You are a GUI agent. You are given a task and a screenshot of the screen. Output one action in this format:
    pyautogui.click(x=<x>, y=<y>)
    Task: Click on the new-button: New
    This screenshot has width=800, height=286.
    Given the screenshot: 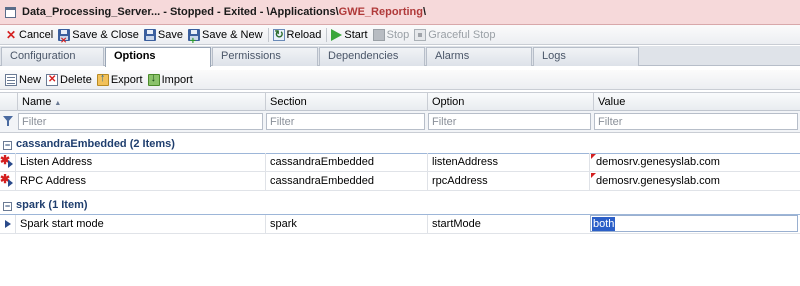 What is the action you would take?
    pyautogui.click(x=23, y=80)
    